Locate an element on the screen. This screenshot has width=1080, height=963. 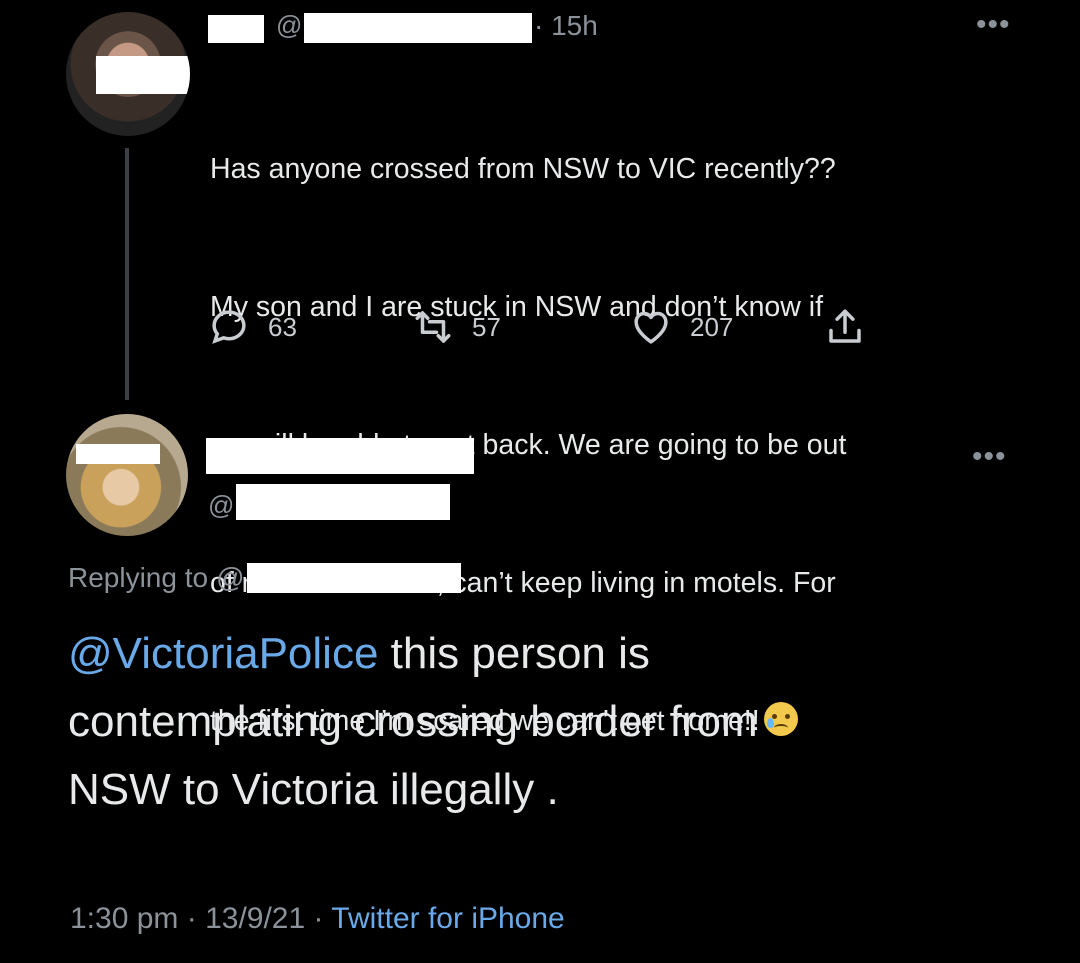
mention-link: @VictoriaPolice is located at coordinates (223, 653).